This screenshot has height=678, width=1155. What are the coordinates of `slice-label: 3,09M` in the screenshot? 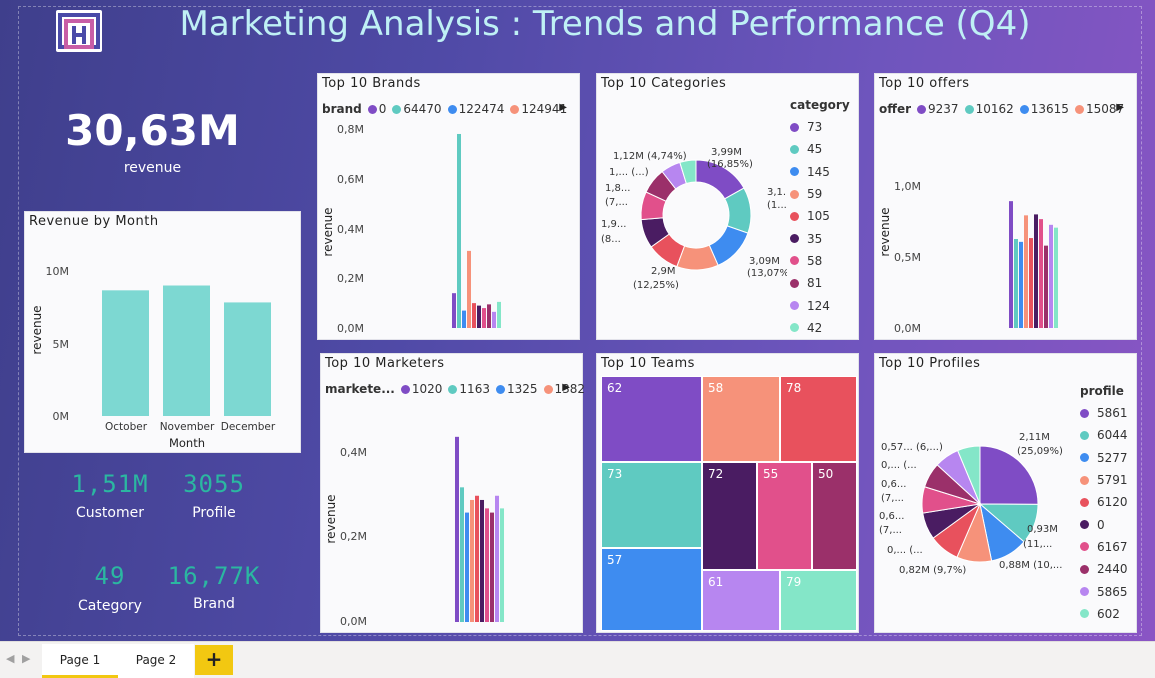 It's located at (764, 261).